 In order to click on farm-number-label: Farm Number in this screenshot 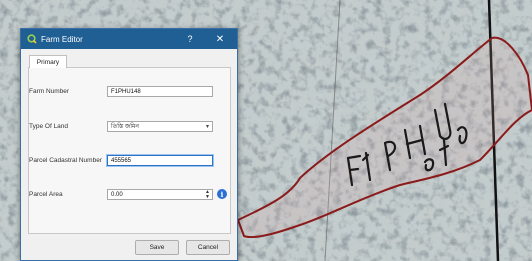, I will do `click(49, 91)`.